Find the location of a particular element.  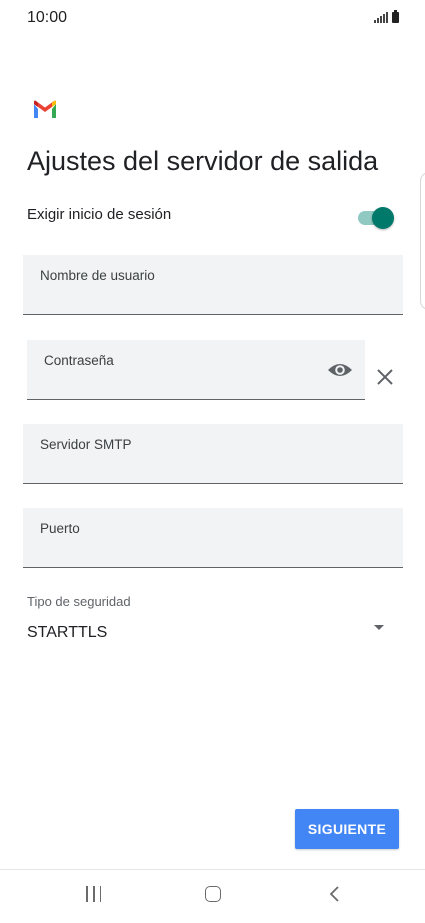

signal-icon is located at coordinates (381, 17).